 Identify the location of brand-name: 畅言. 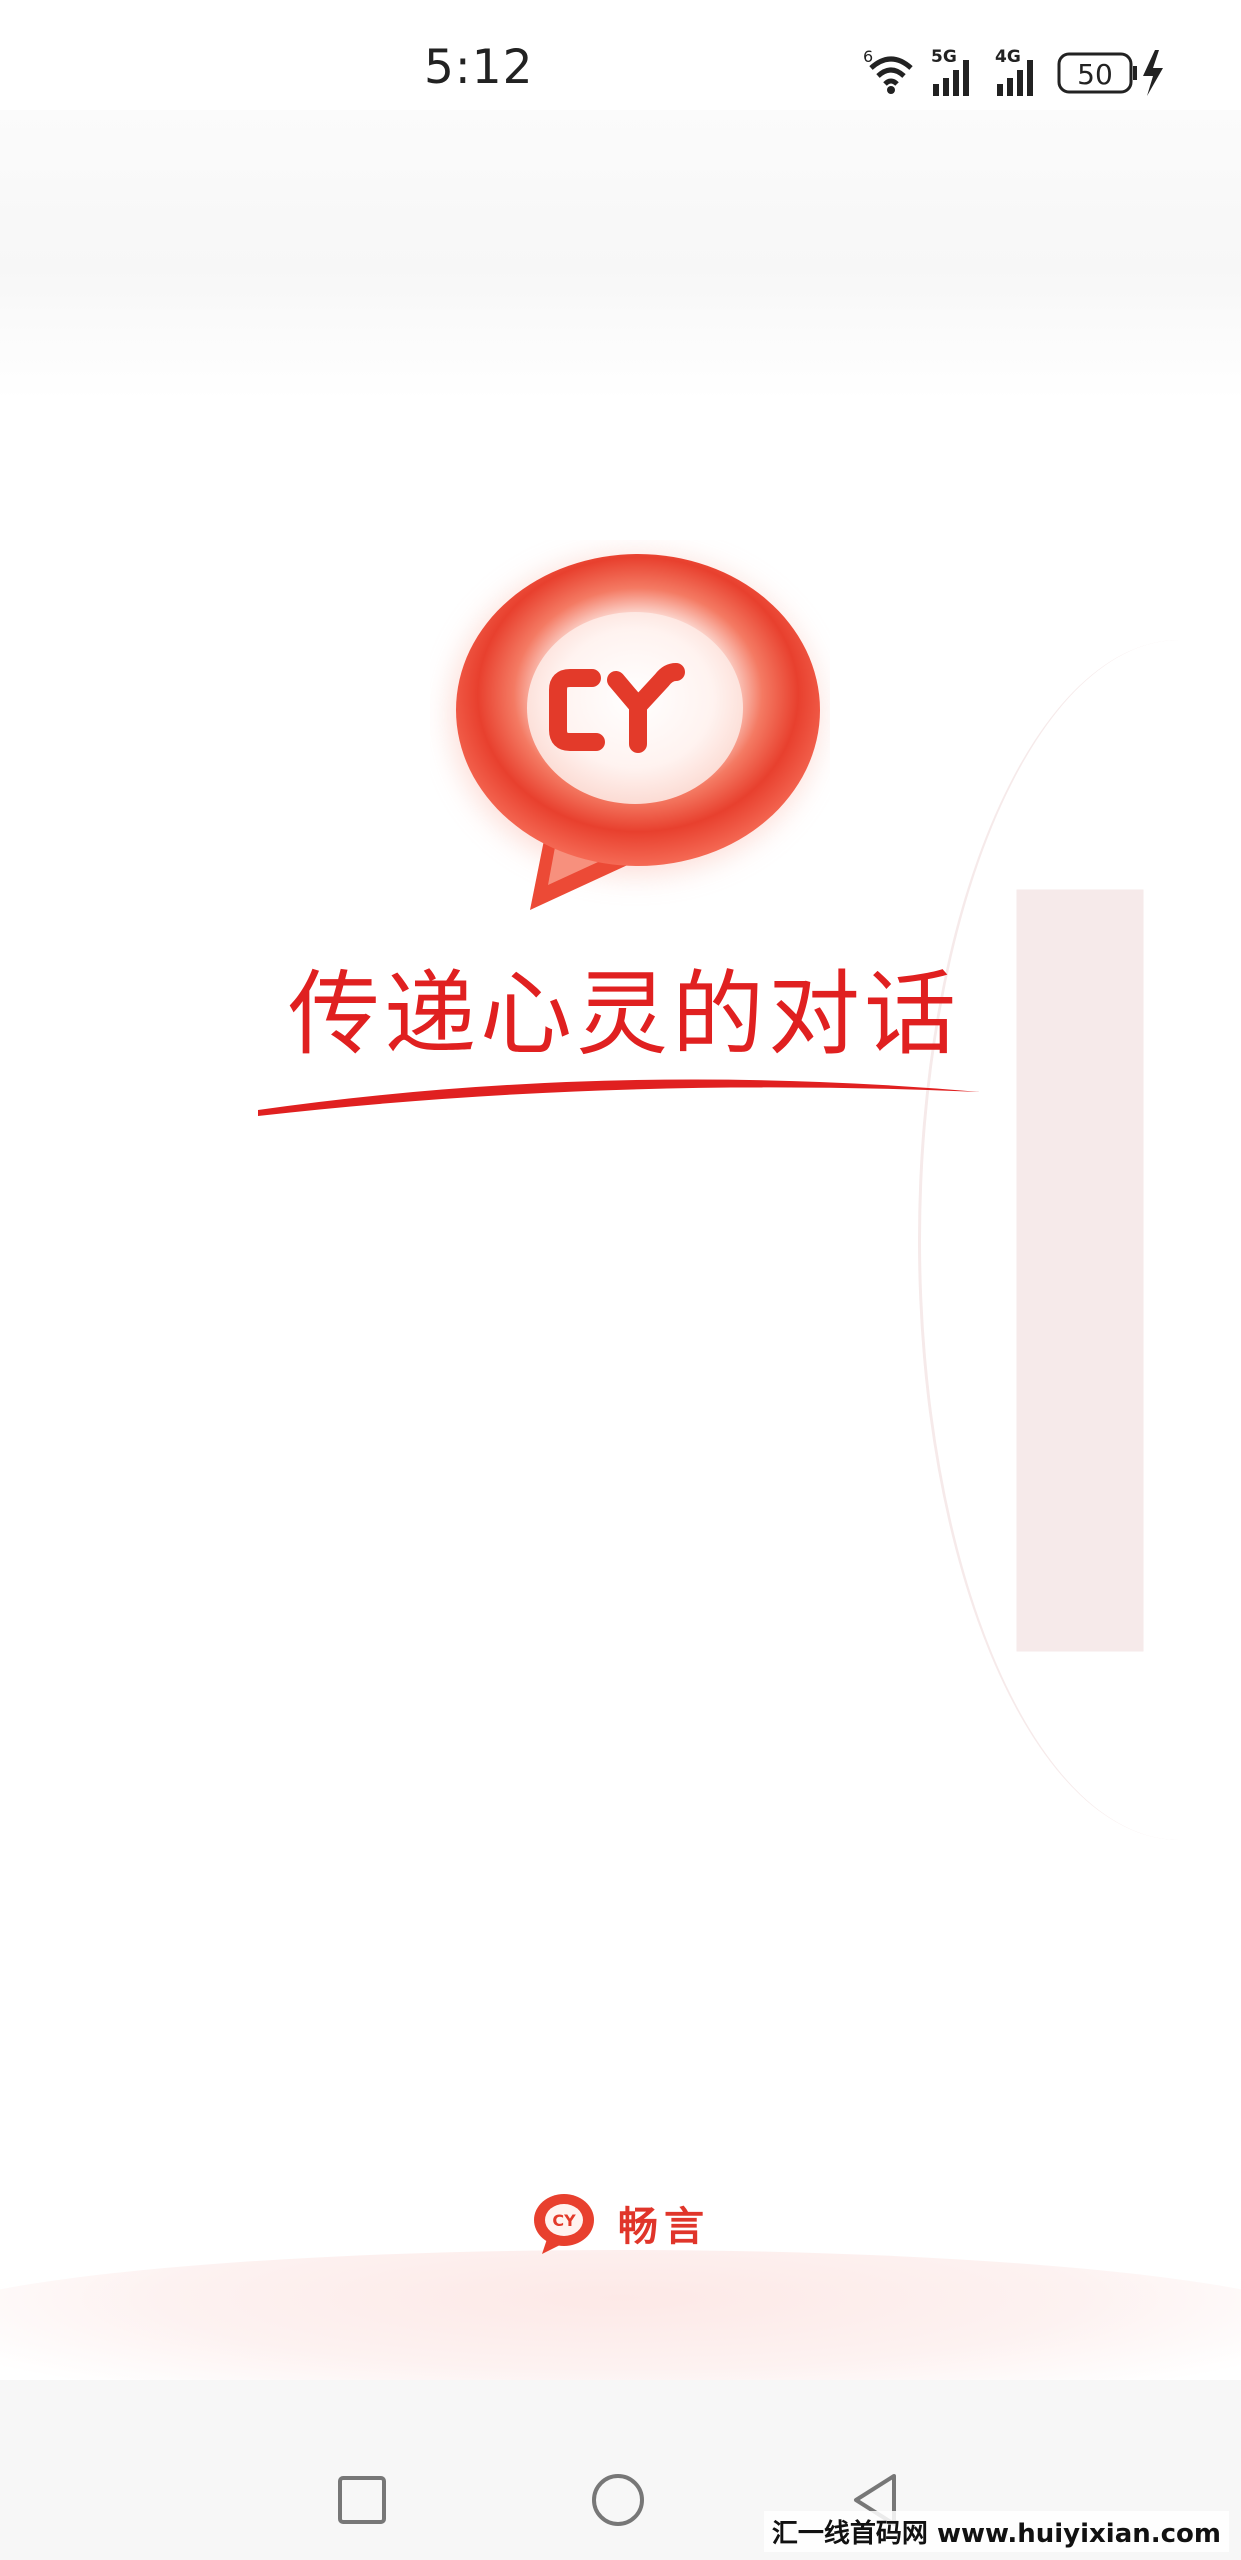
(664, 2227).